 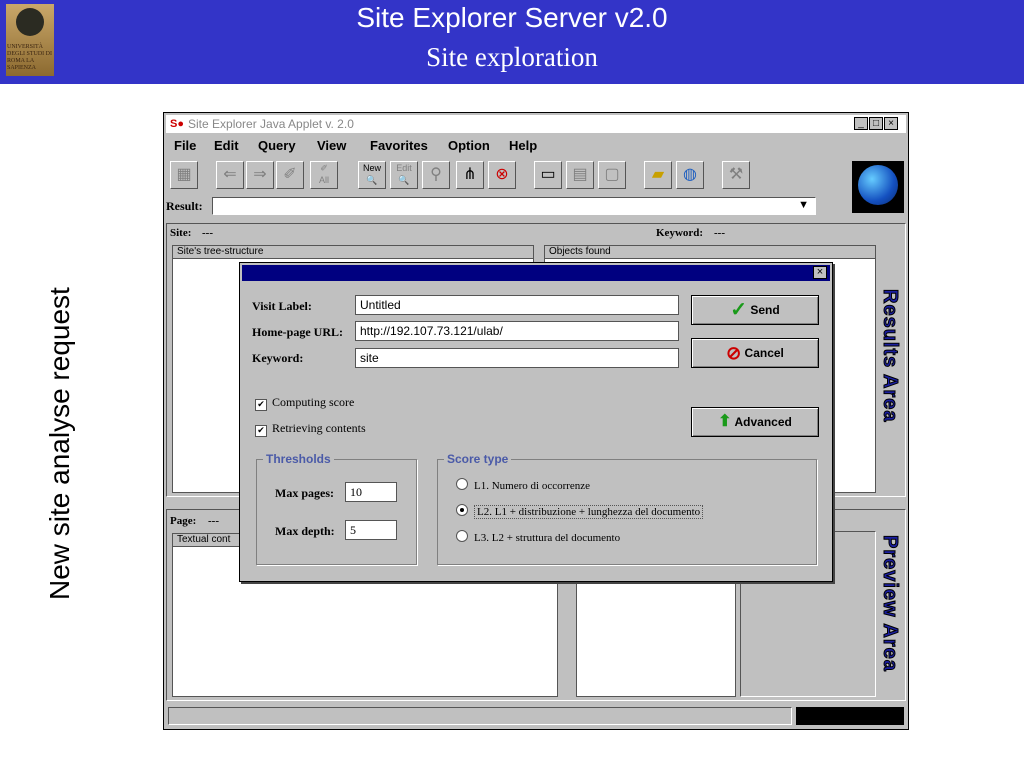 What do you see at coordinates (462, 510) in the screenshot?
I see `radio-selected-icon` at bounding box center [462, 510].